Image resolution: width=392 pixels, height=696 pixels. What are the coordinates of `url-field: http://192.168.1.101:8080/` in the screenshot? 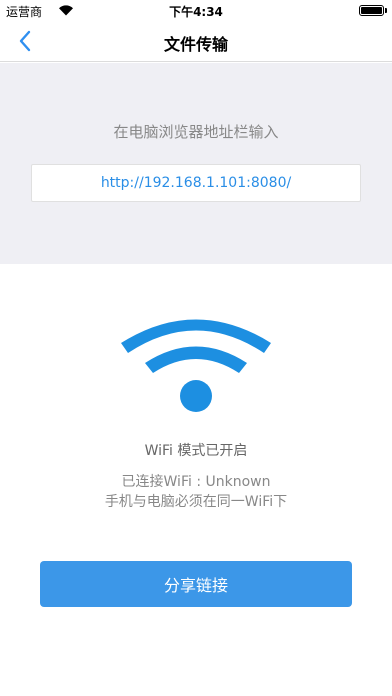 It's located at (196, 183).